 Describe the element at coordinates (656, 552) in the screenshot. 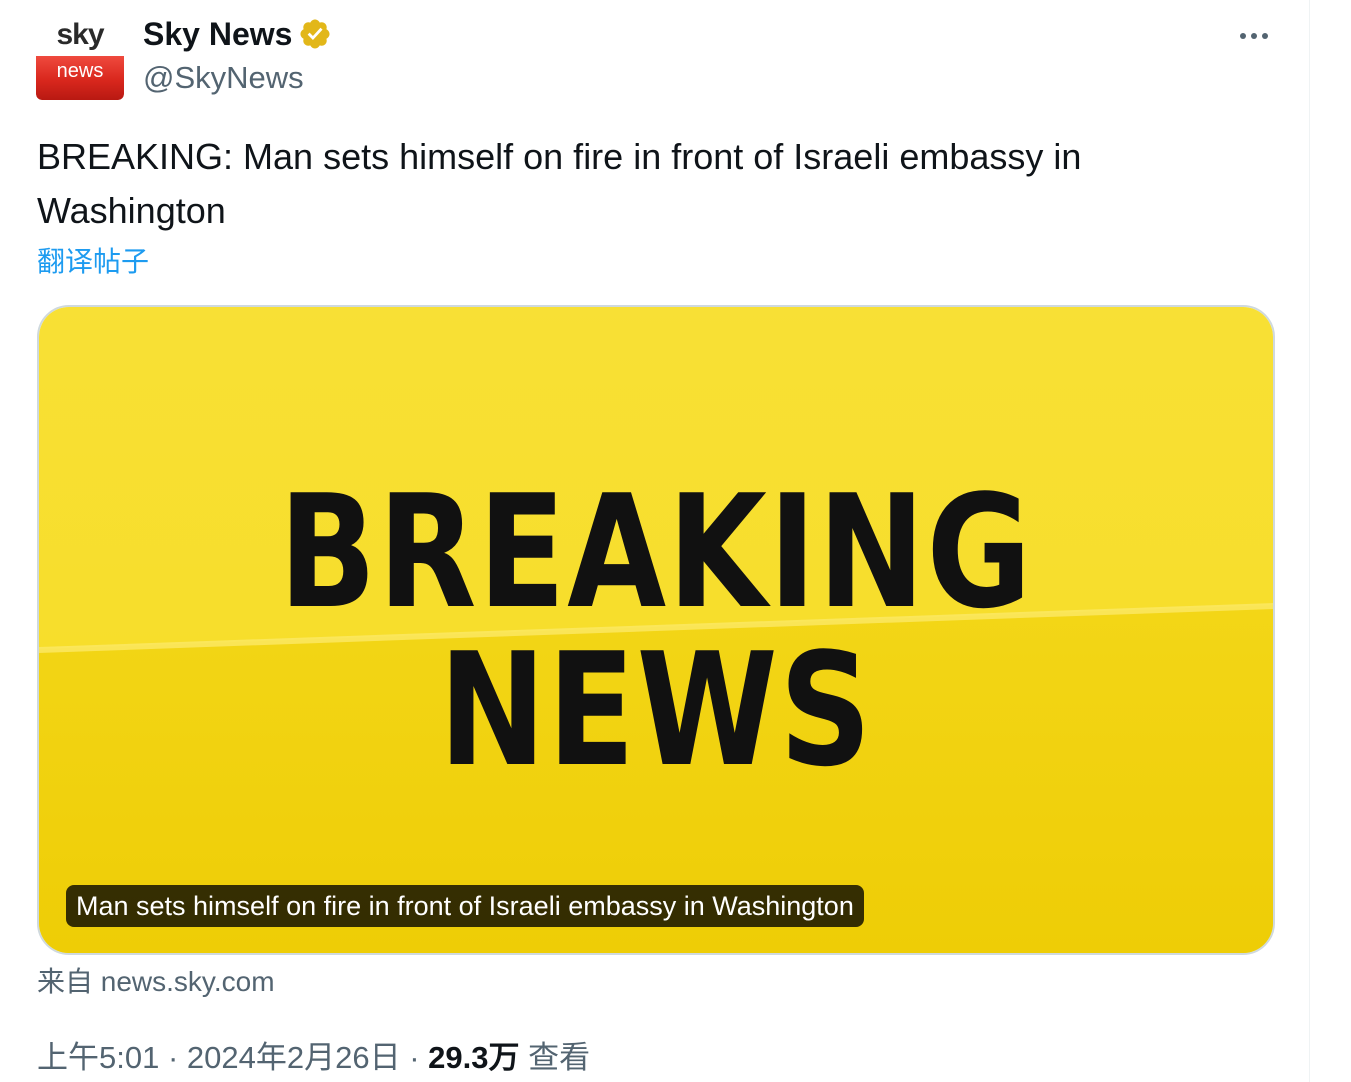

I see `media-headline-line1: BREAKING` at that location.